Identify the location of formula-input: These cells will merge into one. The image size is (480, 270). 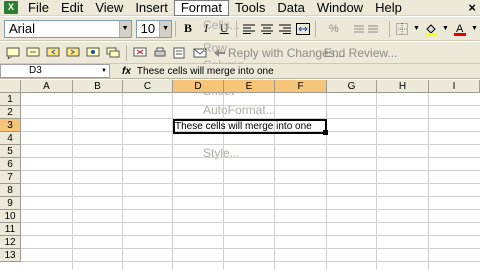
(205, 71).